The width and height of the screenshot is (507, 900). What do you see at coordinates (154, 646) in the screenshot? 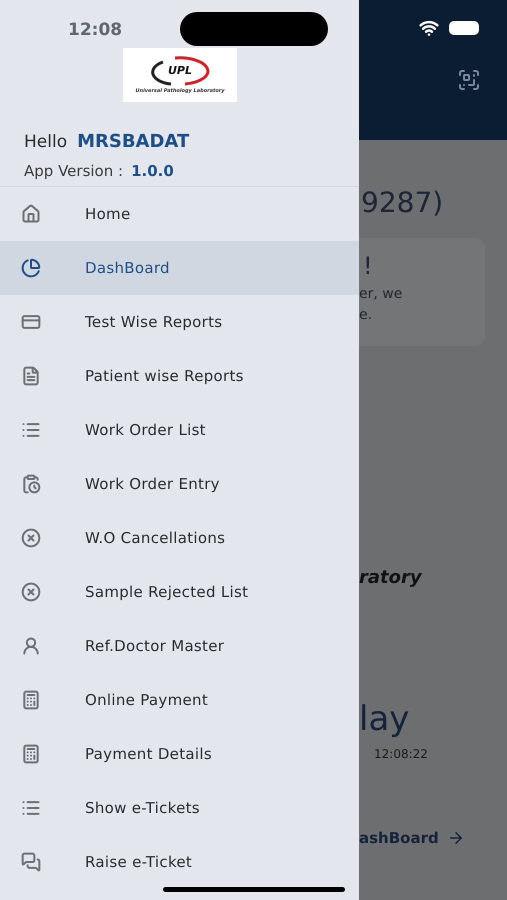
I see `menu-item-label: Ref.Doctor Master` at bounding box center [154, 646].